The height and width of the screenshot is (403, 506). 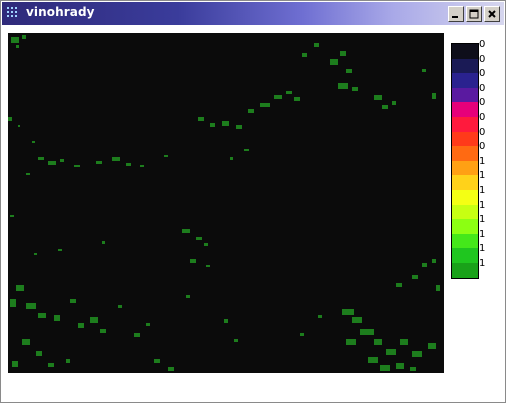 What do you see at coordinates (455, 17) in the screenshot?
I see `minimize-icon` at bounding box center [455, 17].